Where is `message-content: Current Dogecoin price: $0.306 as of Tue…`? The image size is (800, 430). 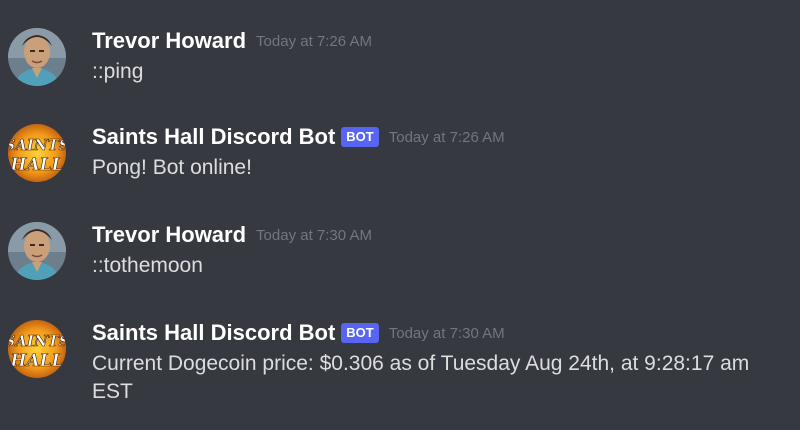
message-content: Current Dogecoin price: $0.306 as of Tue… is located at coordinates (421, 377).